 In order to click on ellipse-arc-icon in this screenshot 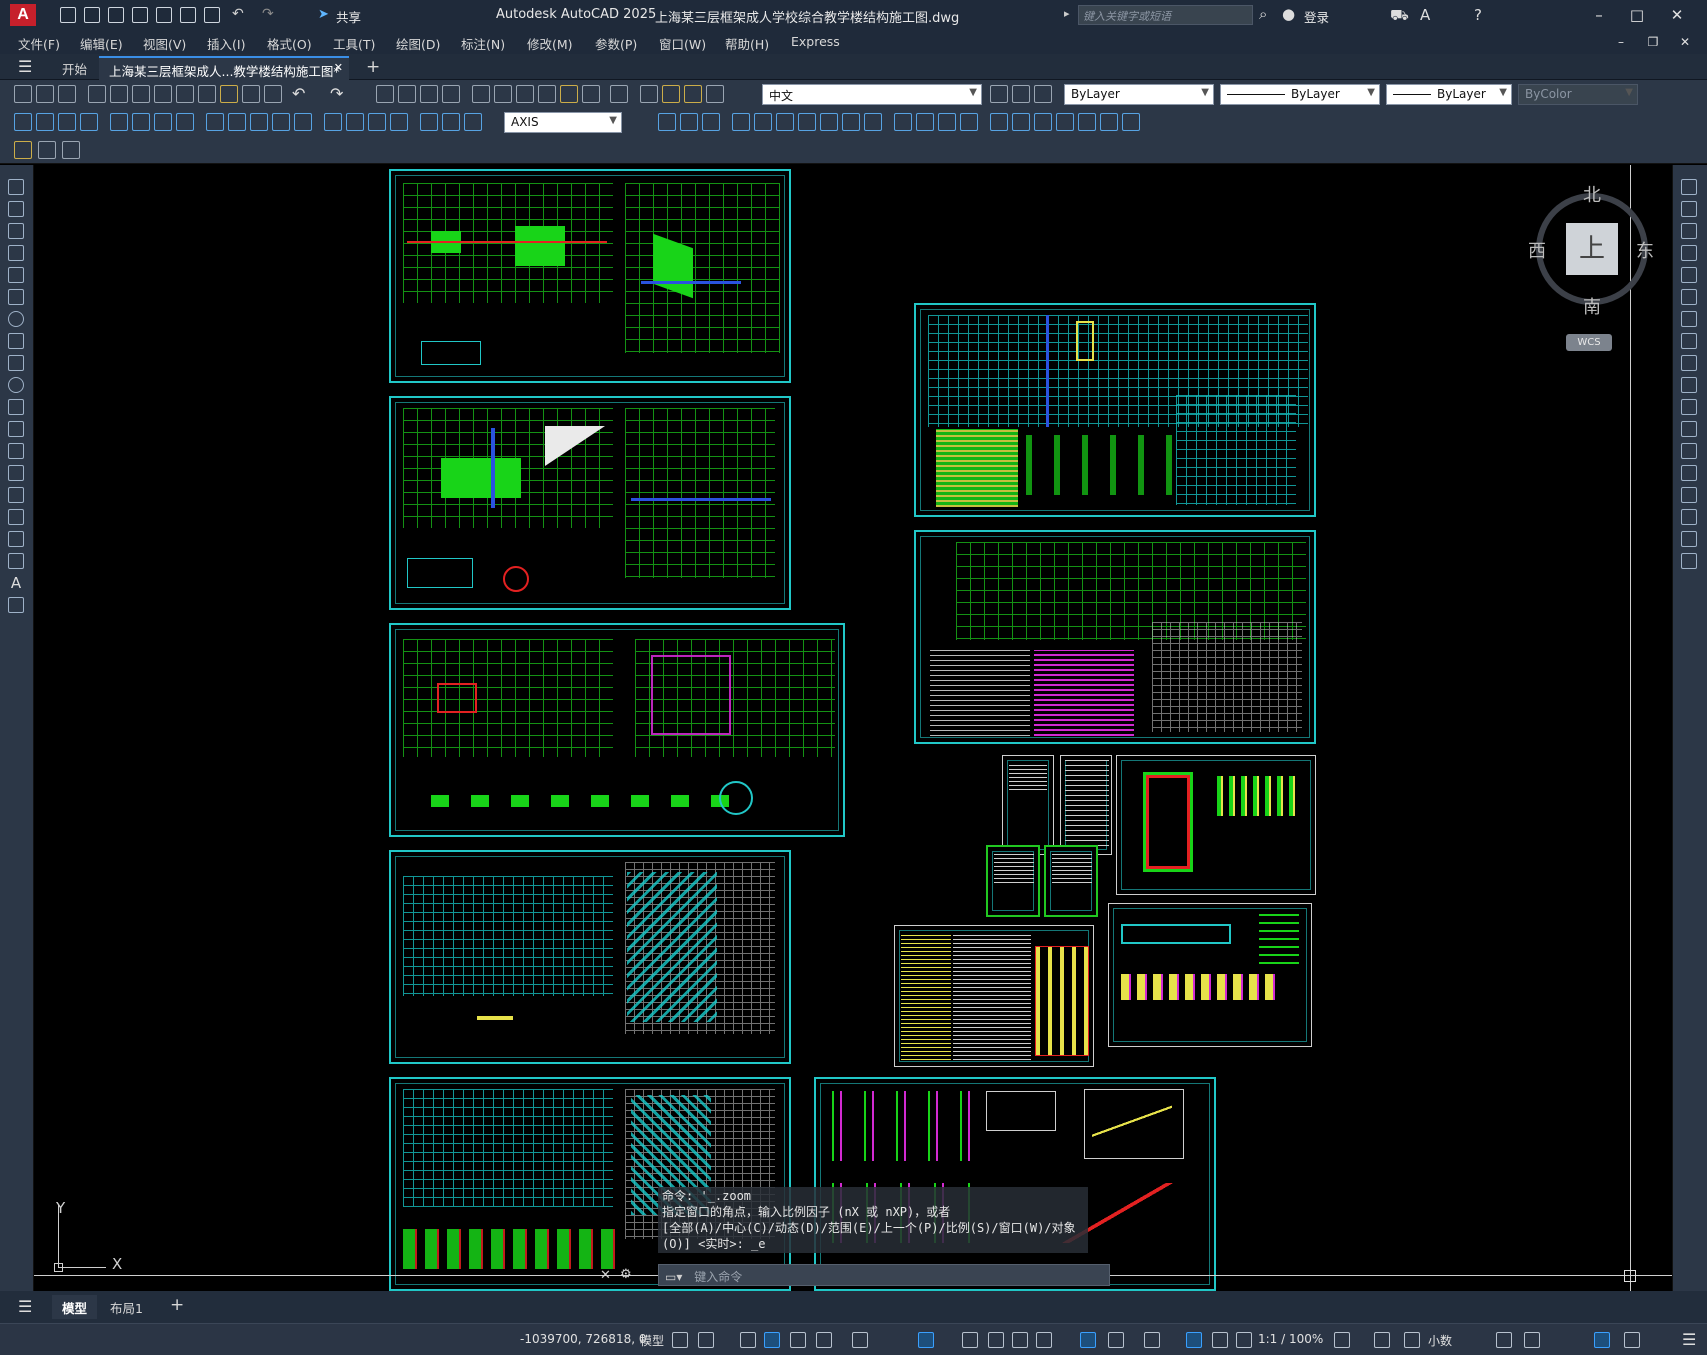, I will do `click(16, 407)`.